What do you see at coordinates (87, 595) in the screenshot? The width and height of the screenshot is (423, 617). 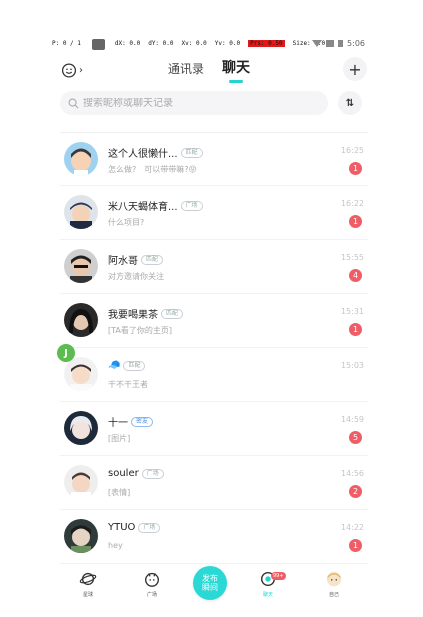 I see `nav-label-planet: 星球` at bounding box center [87, 595].